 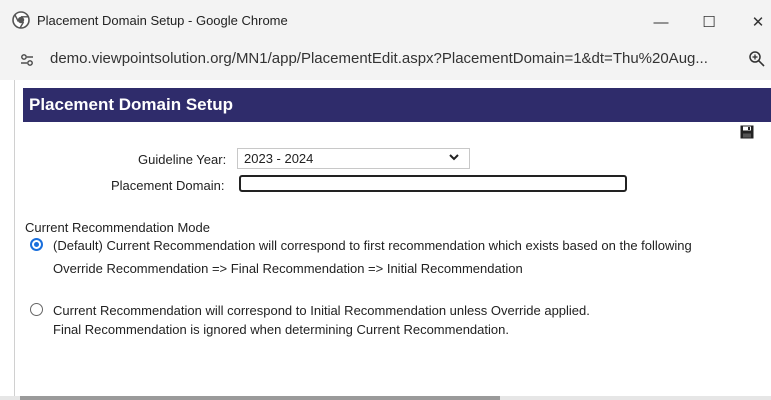 I want to click on close-button: ✕, so click(x=753, y=22).